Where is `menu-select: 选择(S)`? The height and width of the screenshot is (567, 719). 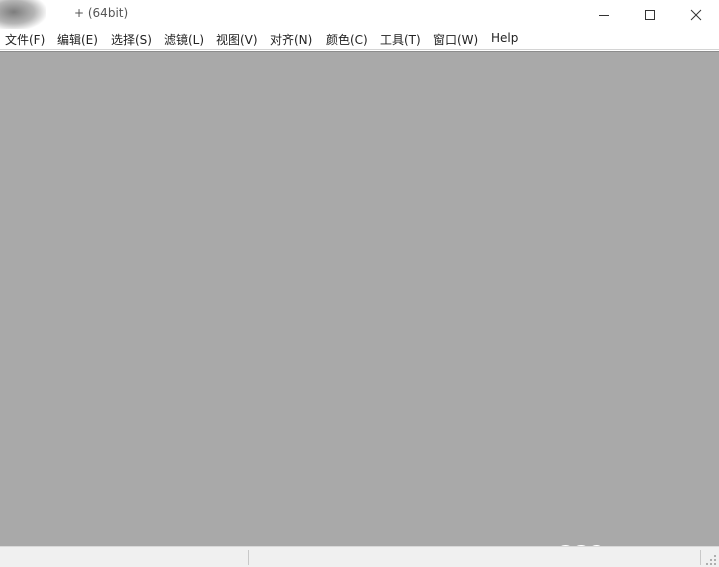 menu-select: 选择(S) is located at coordinates (131, 39).